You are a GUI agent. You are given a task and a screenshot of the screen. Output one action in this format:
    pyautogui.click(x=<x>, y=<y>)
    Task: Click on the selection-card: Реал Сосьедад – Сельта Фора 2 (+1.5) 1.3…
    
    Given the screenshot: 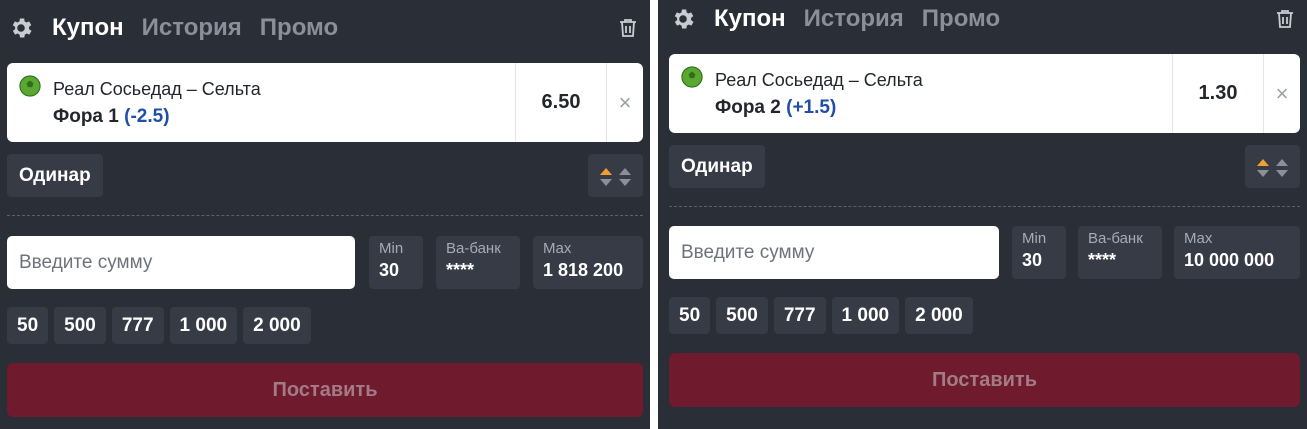 What is the action you would take?
    pyautogui.click(x=984, y=93)
    